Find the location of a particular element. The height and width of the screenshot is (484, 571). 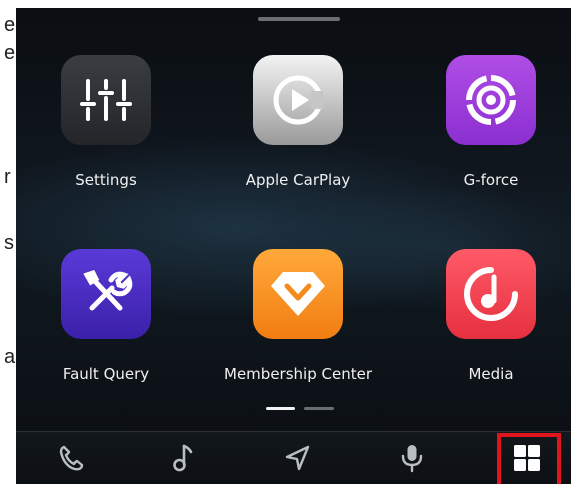

left-text-fragment: s is located at coordinates (9, 243).